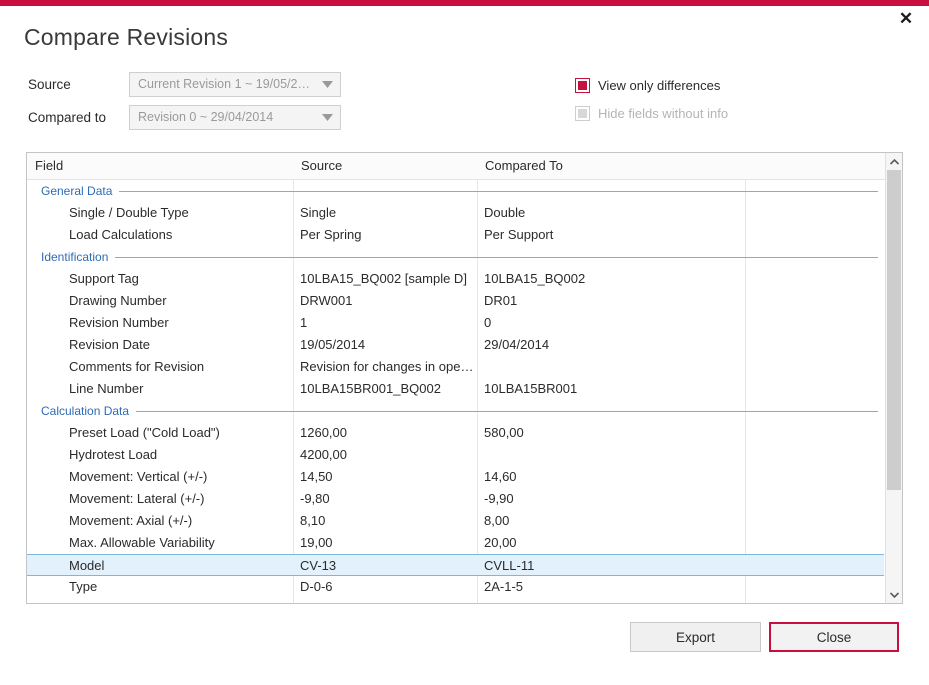  I want to click on cell-compared-to: CVLL-11, so click(509, 565).